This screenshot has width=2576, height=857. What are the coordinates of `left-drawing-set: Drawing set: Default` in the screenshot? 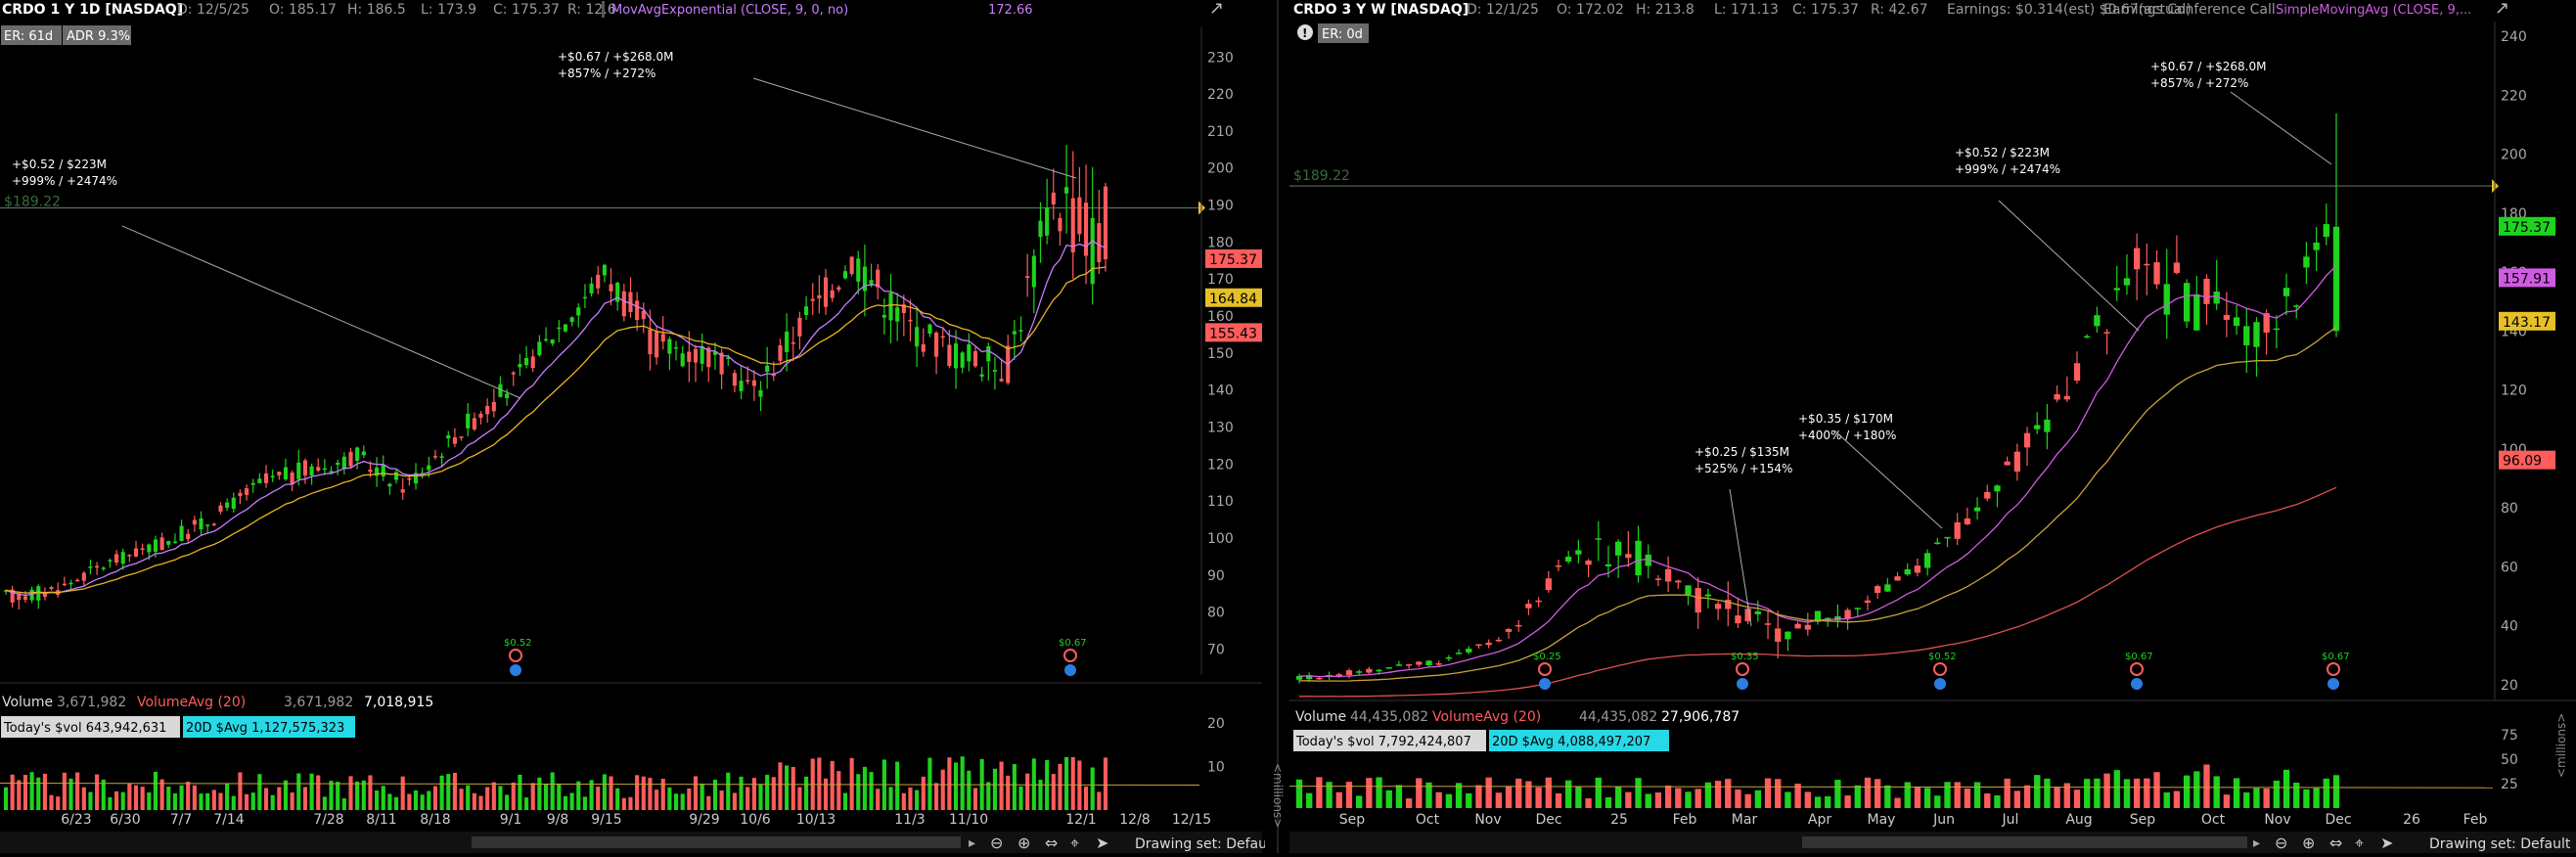 It's located at (1206, 844).